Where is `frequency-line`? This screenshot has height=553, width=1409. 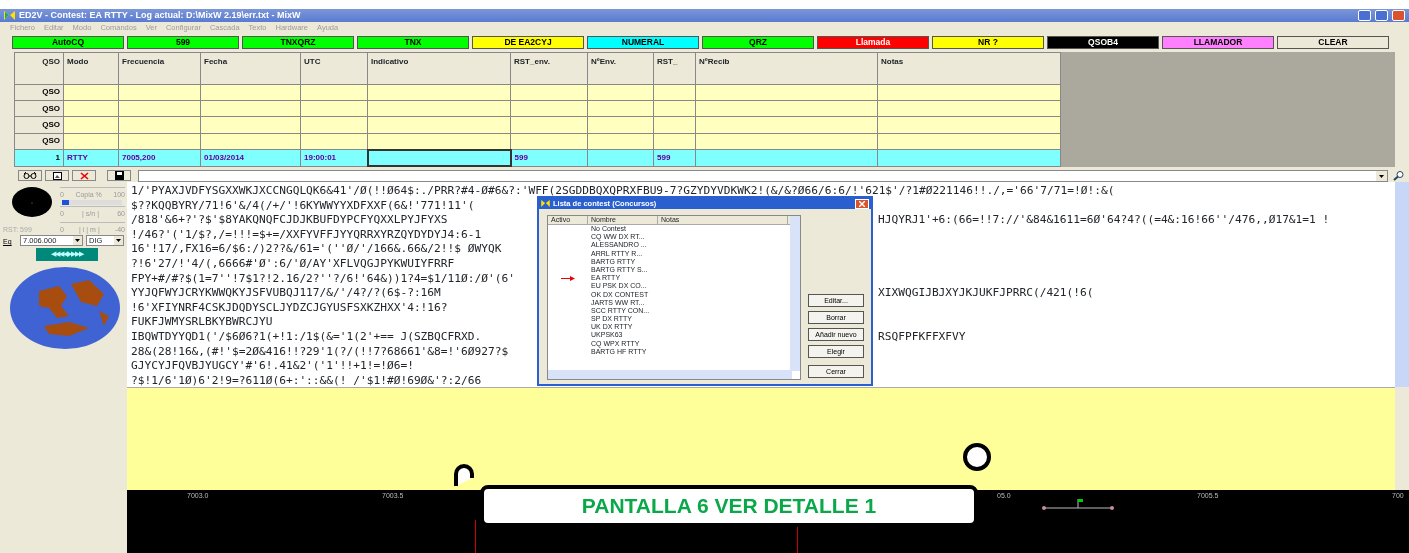 frequency-line is located at coordinates (475, 536).